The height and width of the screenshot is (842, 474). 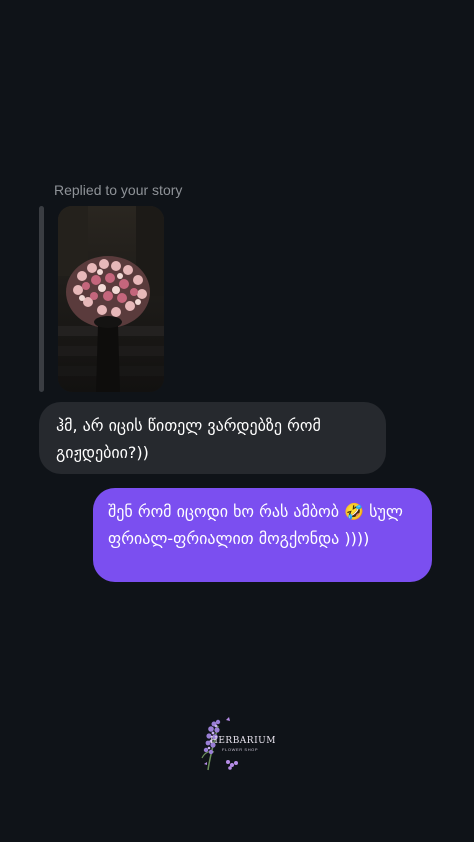 What do you see at coordinates (243, 741) in the screenshot?
I see `brand-name: HERBARIUM` at bounding box center [243, 741].